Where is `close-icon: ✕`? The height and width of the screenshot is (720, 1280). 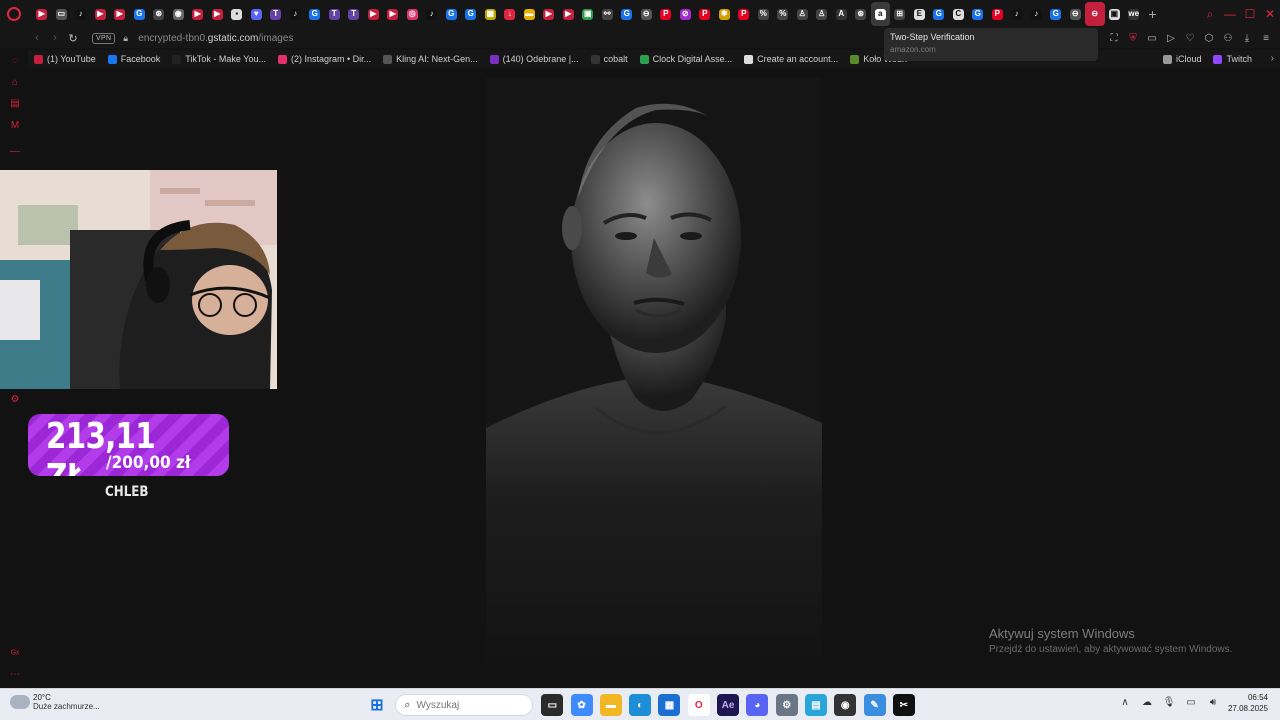 close-icon: ✕ is located at coordinates (1270, 14).